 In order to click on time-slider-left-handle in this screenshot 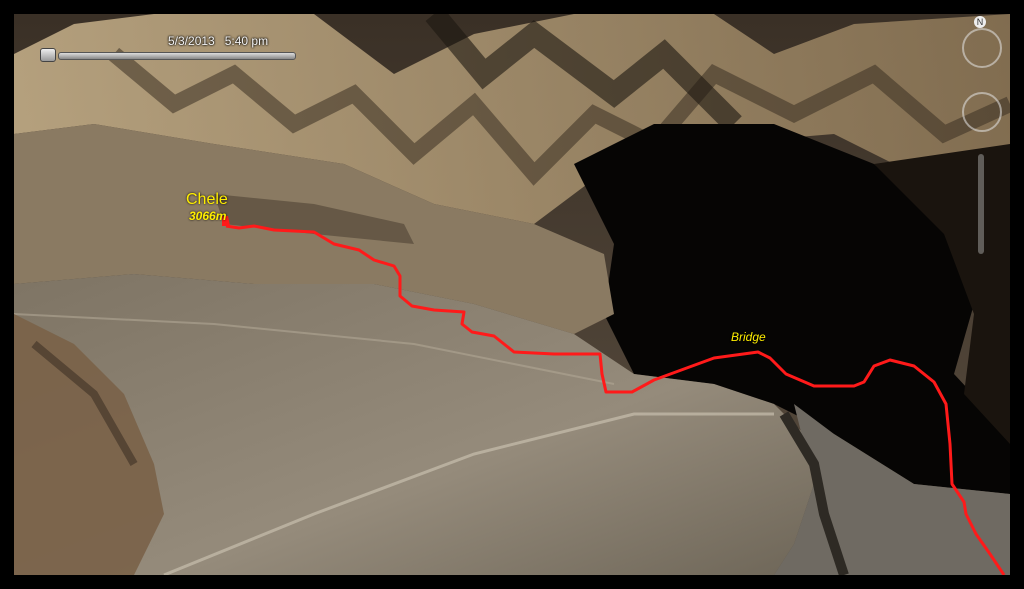, I will do `click(48, 55)`.